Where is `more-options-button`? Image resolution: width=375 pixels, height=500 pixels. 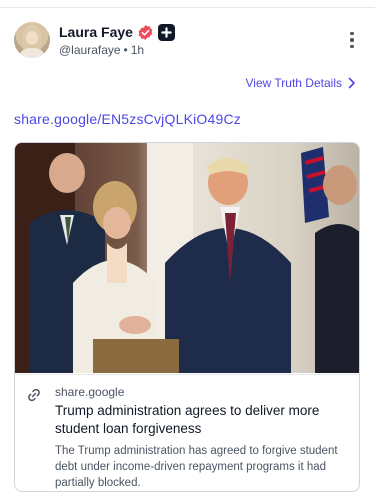 more-options-button is located at coordinates (352, 40).